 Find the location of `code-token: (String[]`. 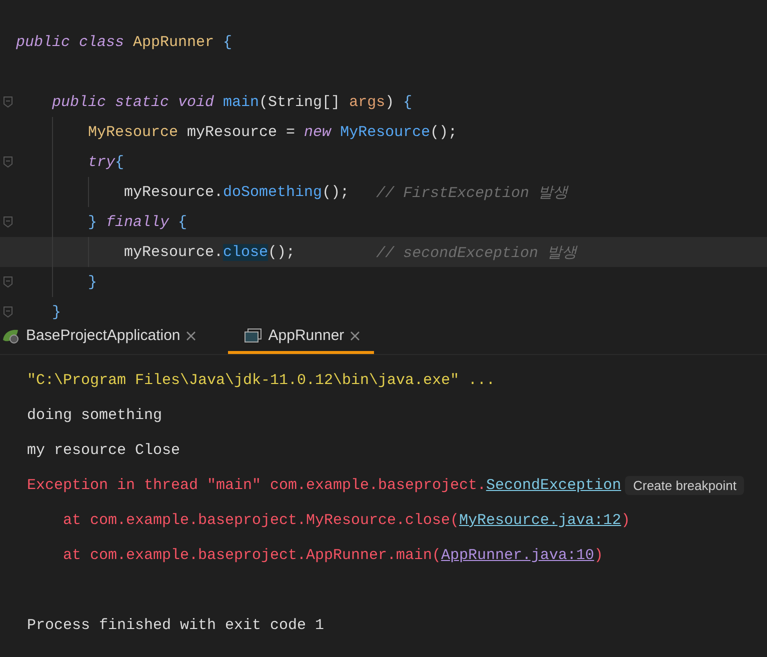

code-token: (String[] is located at coordinates (300, 102).